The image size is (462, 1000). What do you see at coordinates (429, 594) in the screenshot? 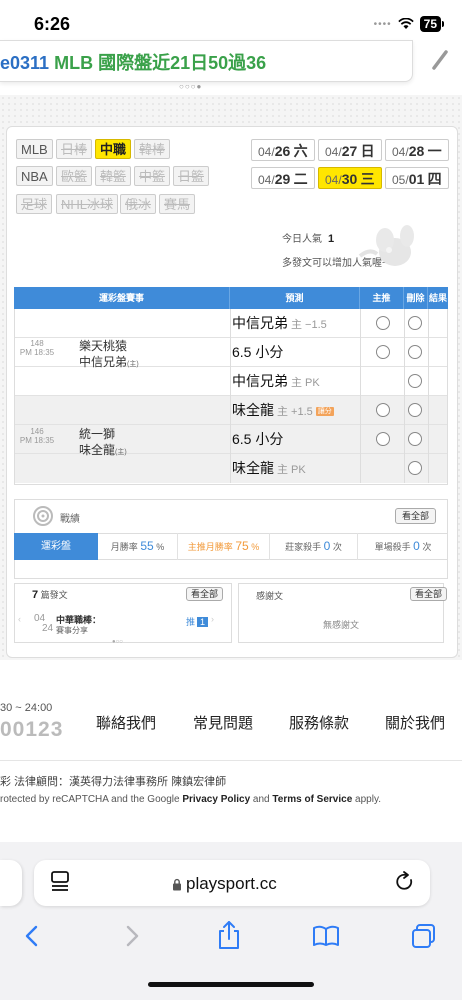
I see `thanks-view-all-button: 看全部` at bounding box center [429, 594].